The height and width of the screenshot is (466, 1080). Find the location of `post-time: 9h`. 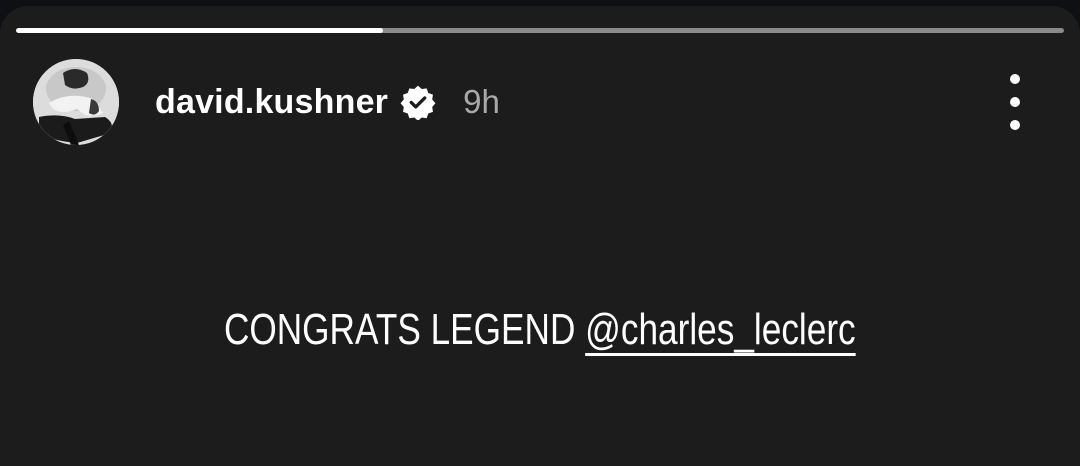

post-time: 9h is located at coordinates (481, 101).